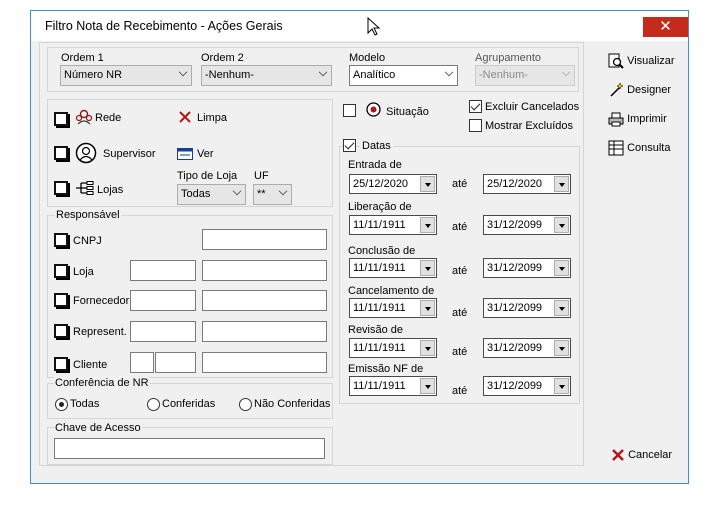 Image resolution: width=710 pixels, height=505 pixels. What do you see at coordinates (153, 404) in the screenshot?
I see `conferencia-conferidas-radio` at bounding box center [153, 404].